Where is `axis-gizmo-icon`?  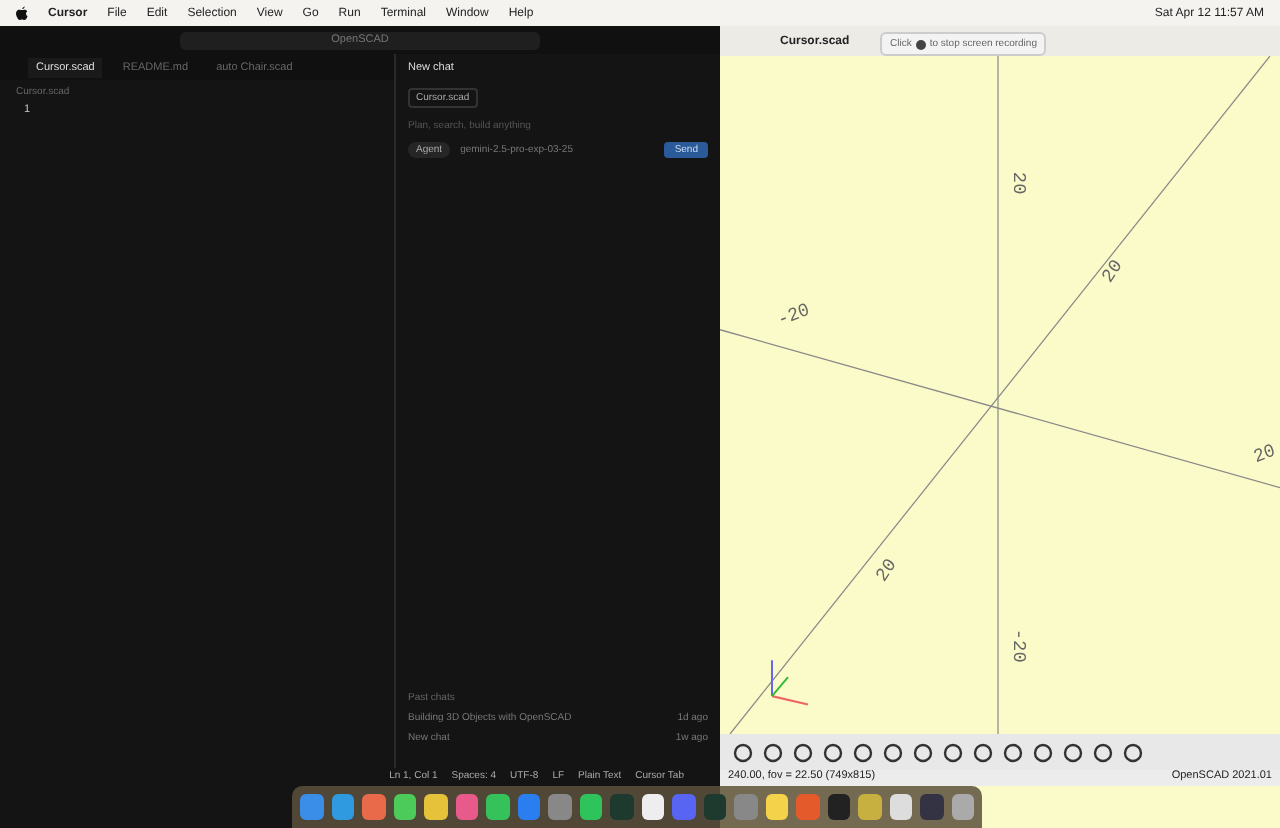 axis-gizmo-icon is located at coordinates (789, 683).